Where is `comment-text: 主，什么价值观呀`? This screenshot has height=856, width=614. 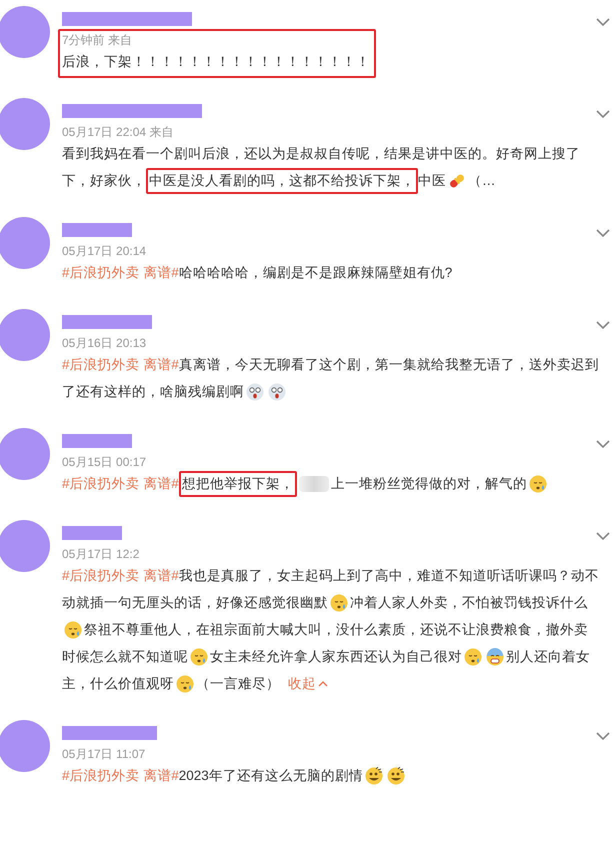 comment-text: 主，什么价值观呀 is located at coordinates (118, 684).